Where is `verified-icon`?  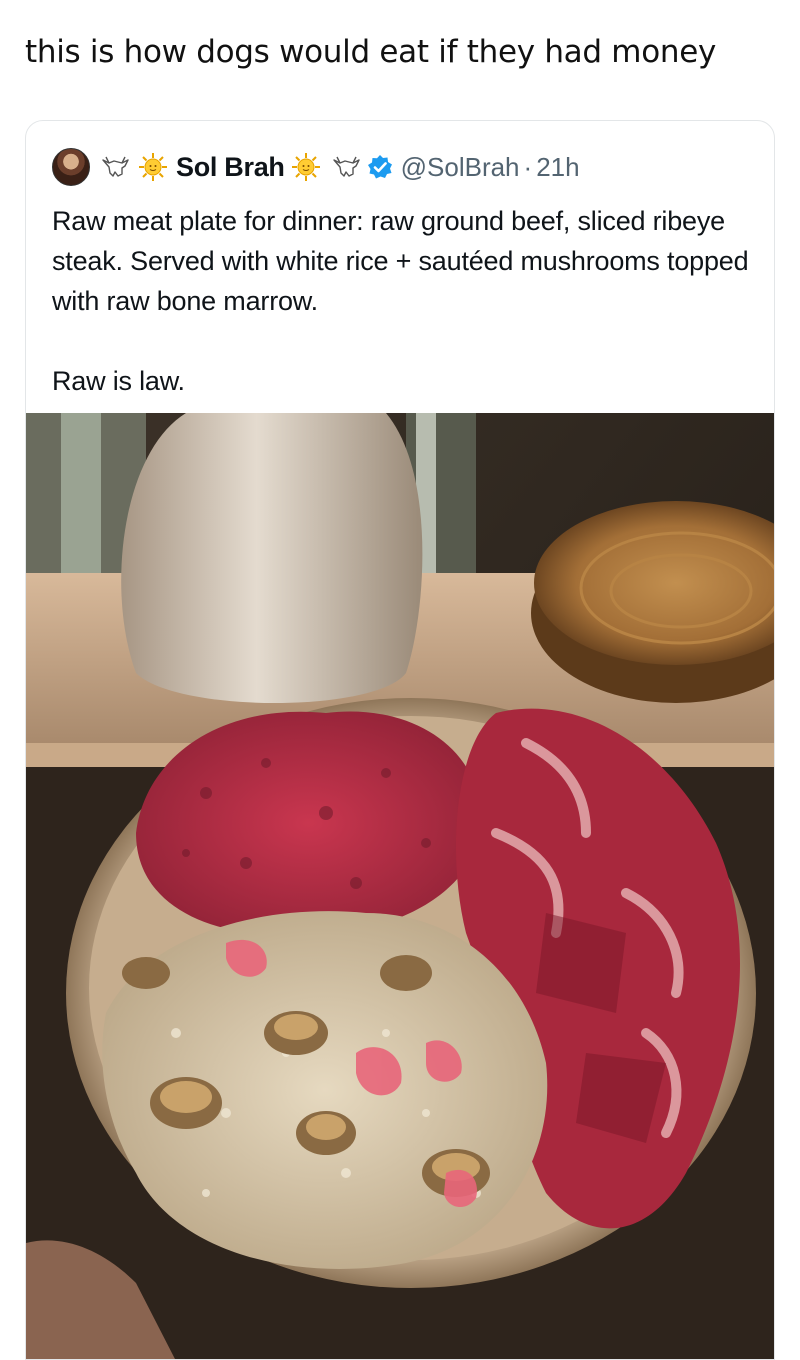 verified-icon is located at coordinates (379, 167).